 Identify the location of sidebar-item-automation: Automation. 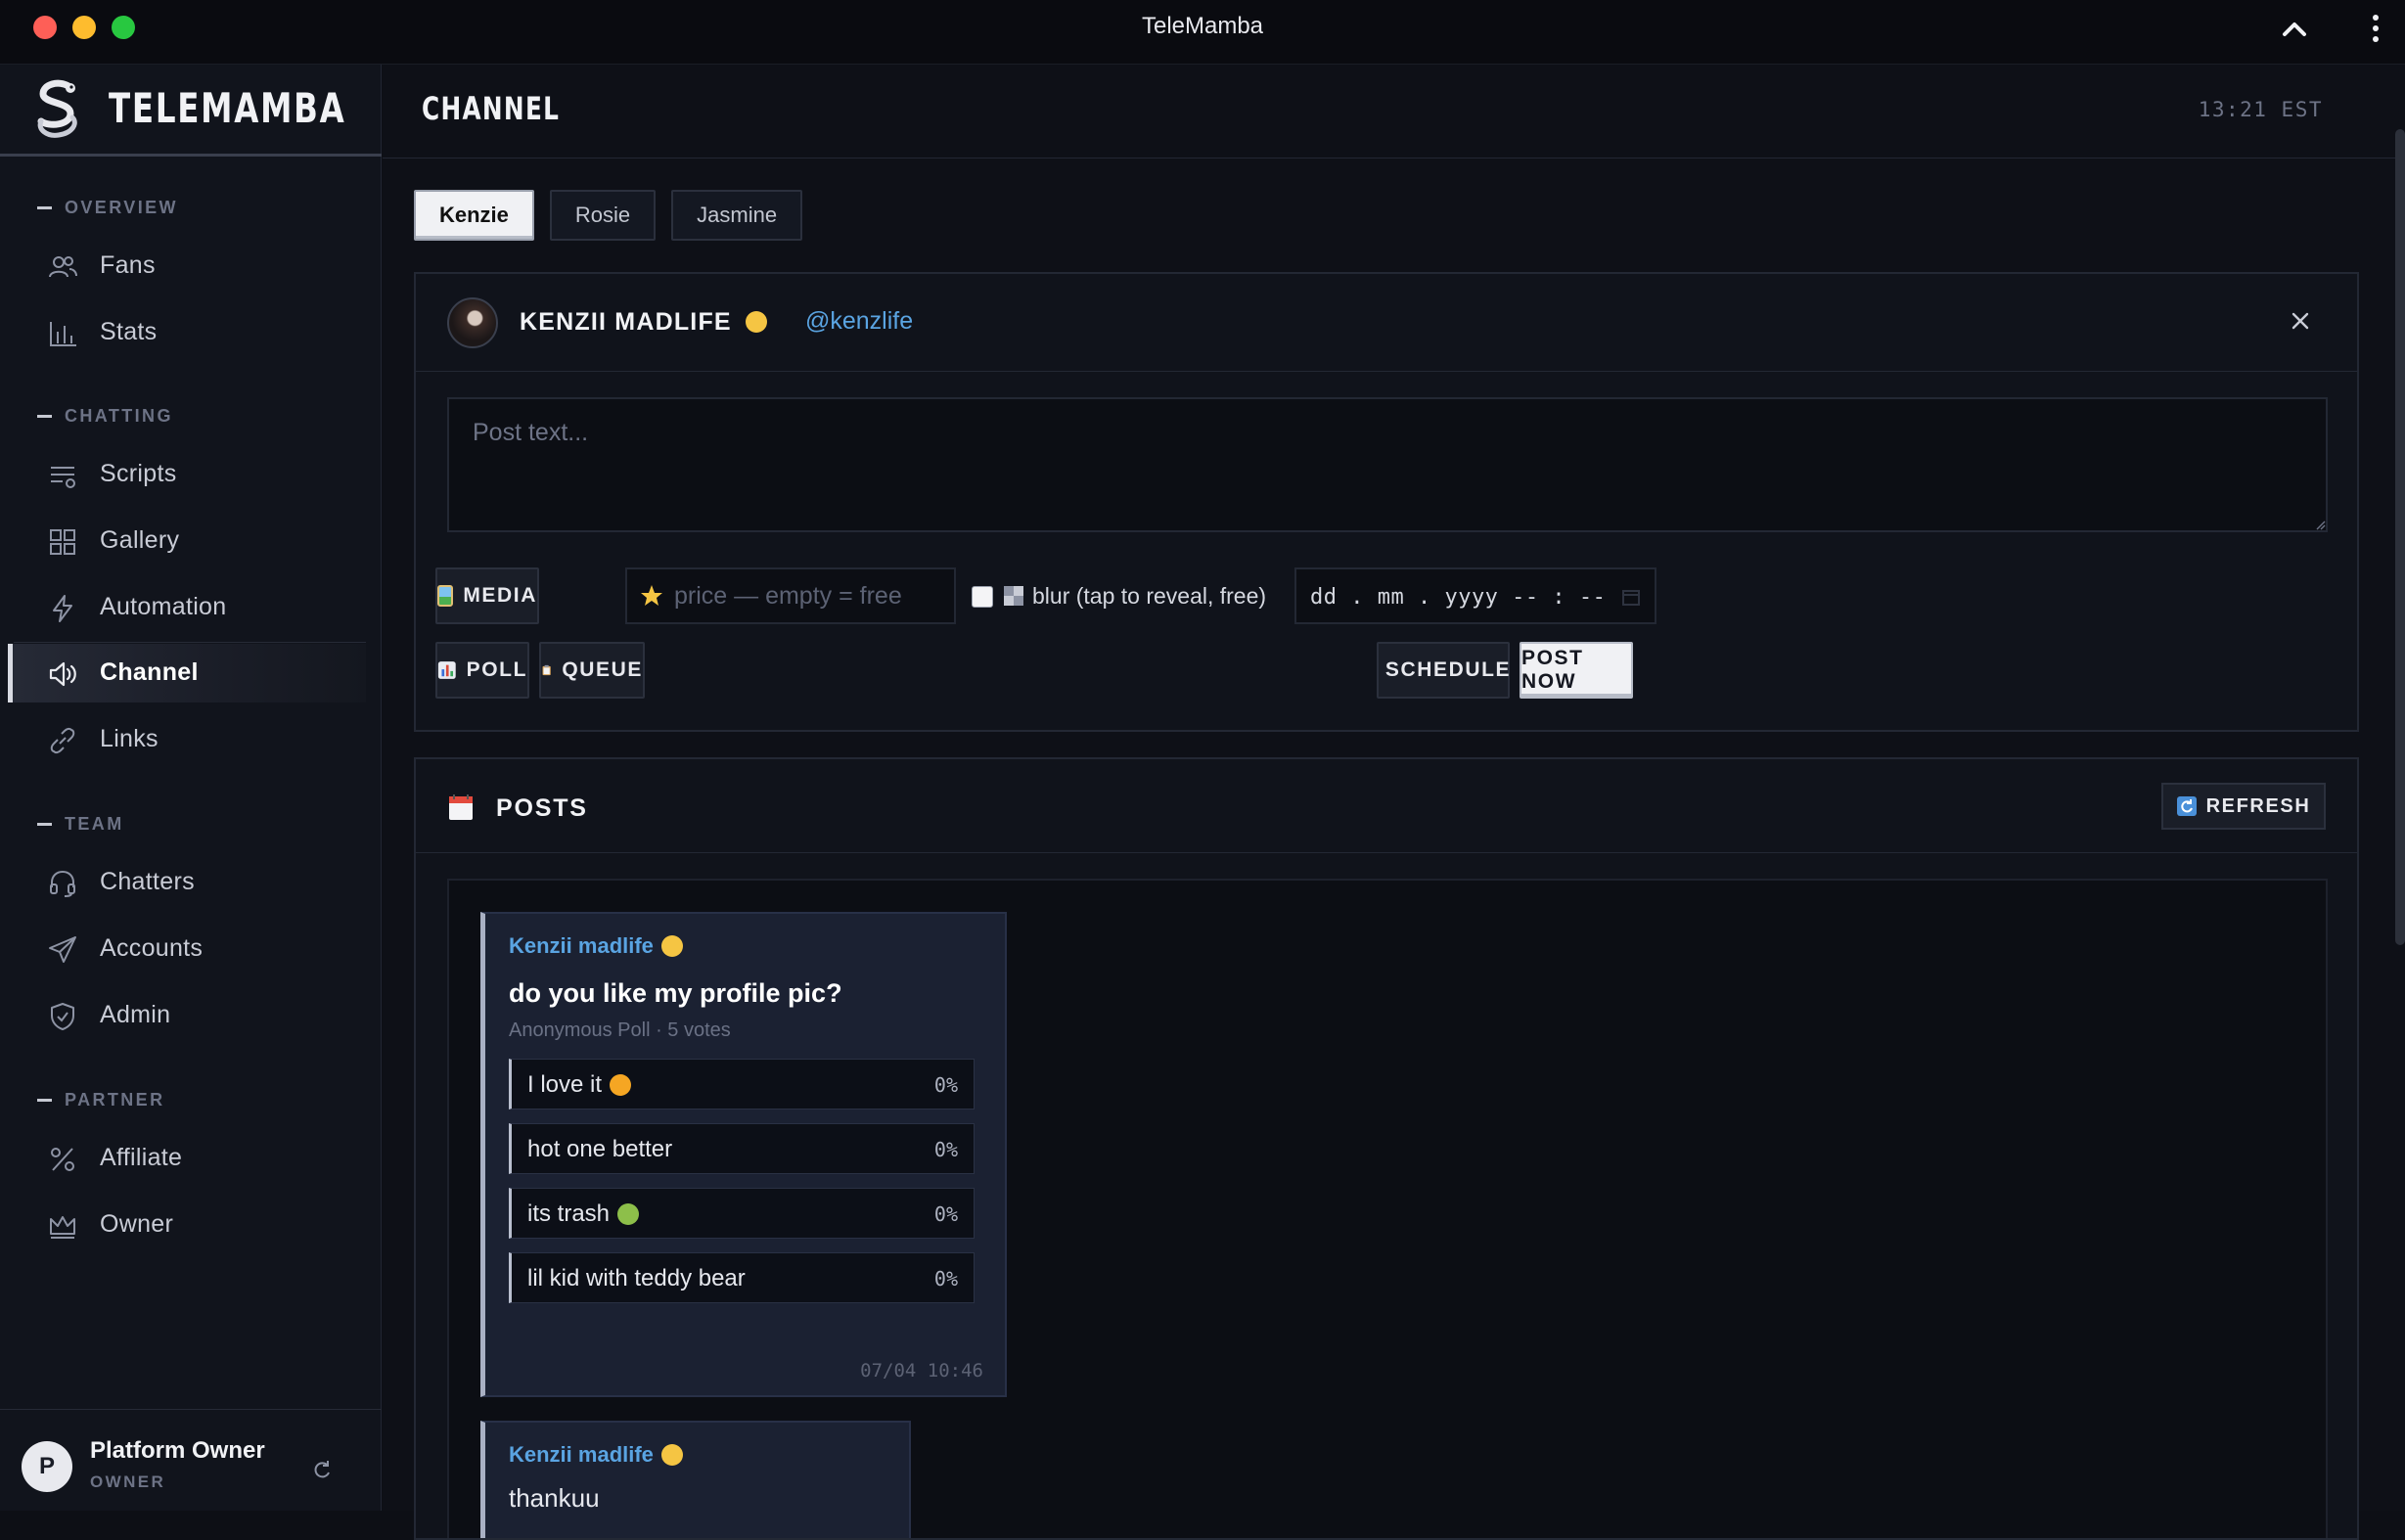
(187, 607).